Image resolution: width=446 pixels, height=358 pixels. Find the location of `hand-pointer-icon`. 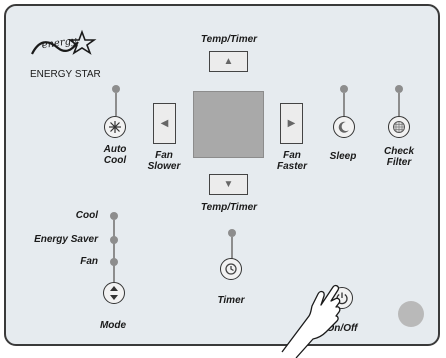

hand-pointer-icon is located at coordinates (311, 321).